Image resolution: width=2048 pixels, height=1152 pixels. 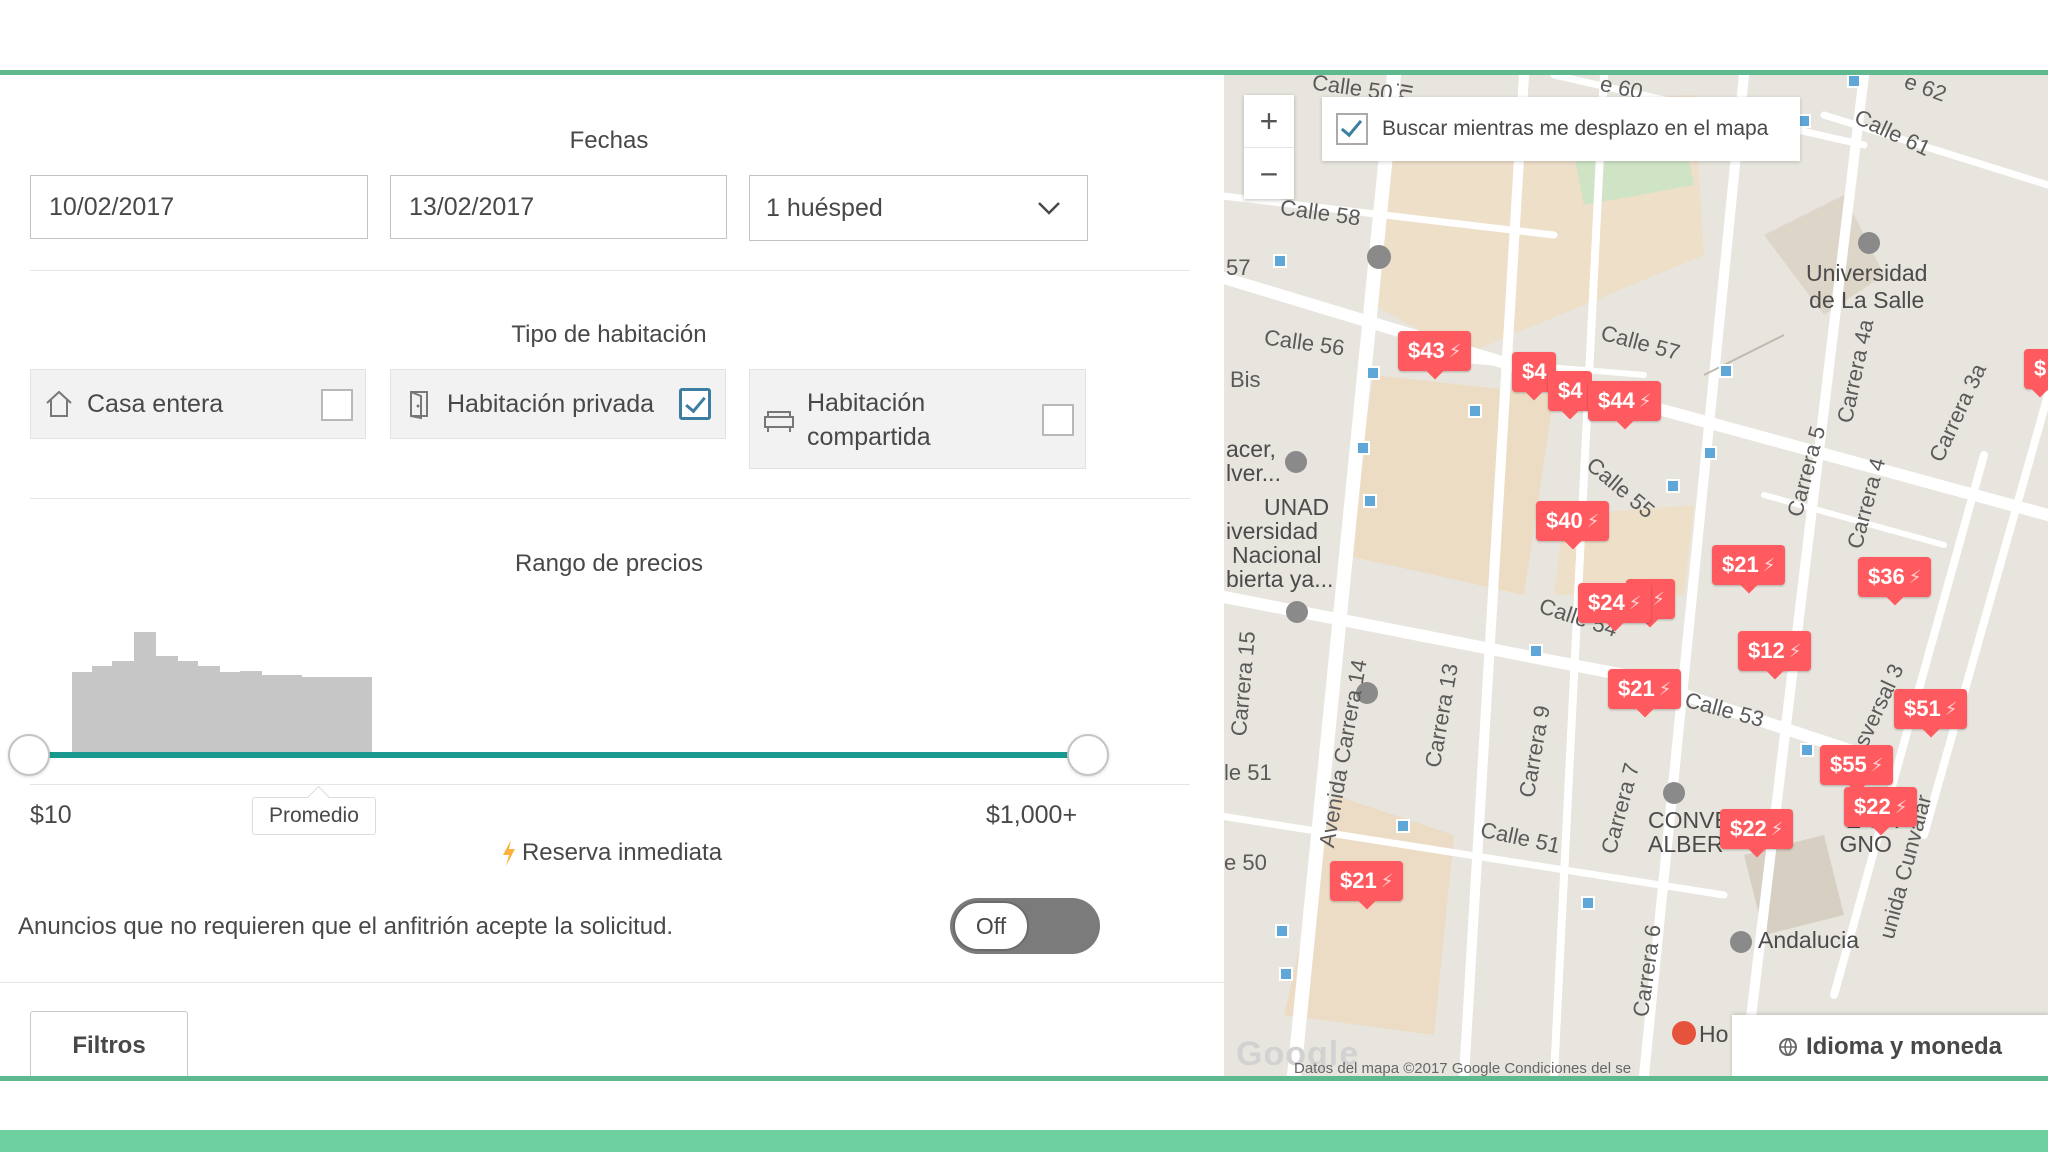 What do you see at coordinates (1088, 755) in the screenshot?
I see `price-max-handle` at bounding box center [1088, 755].